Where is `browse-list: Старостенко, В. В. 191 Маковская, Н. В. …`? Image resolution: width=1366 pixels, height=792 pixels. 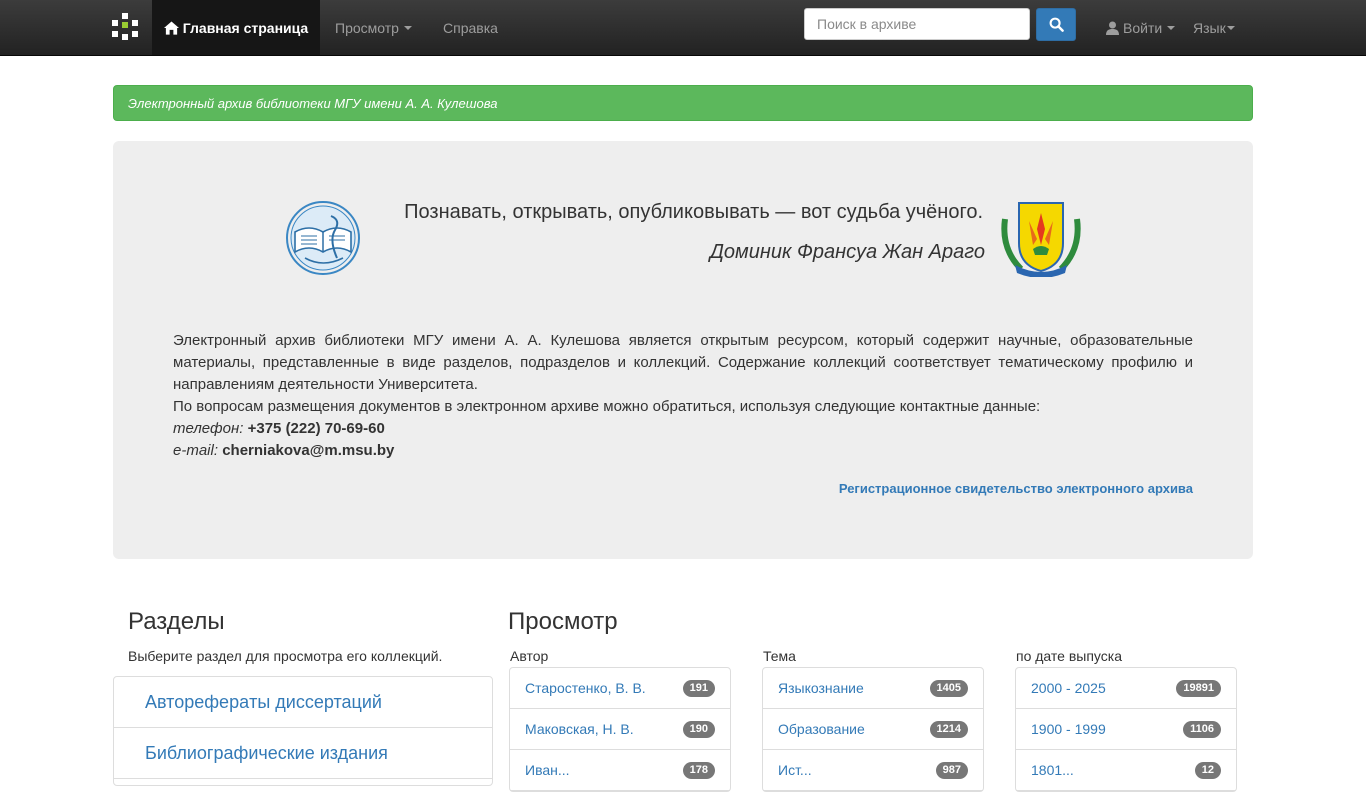 browse-list: Старостенко, В. В. 191 Маковская, Н. В. … is located at coordinates (620, 729).